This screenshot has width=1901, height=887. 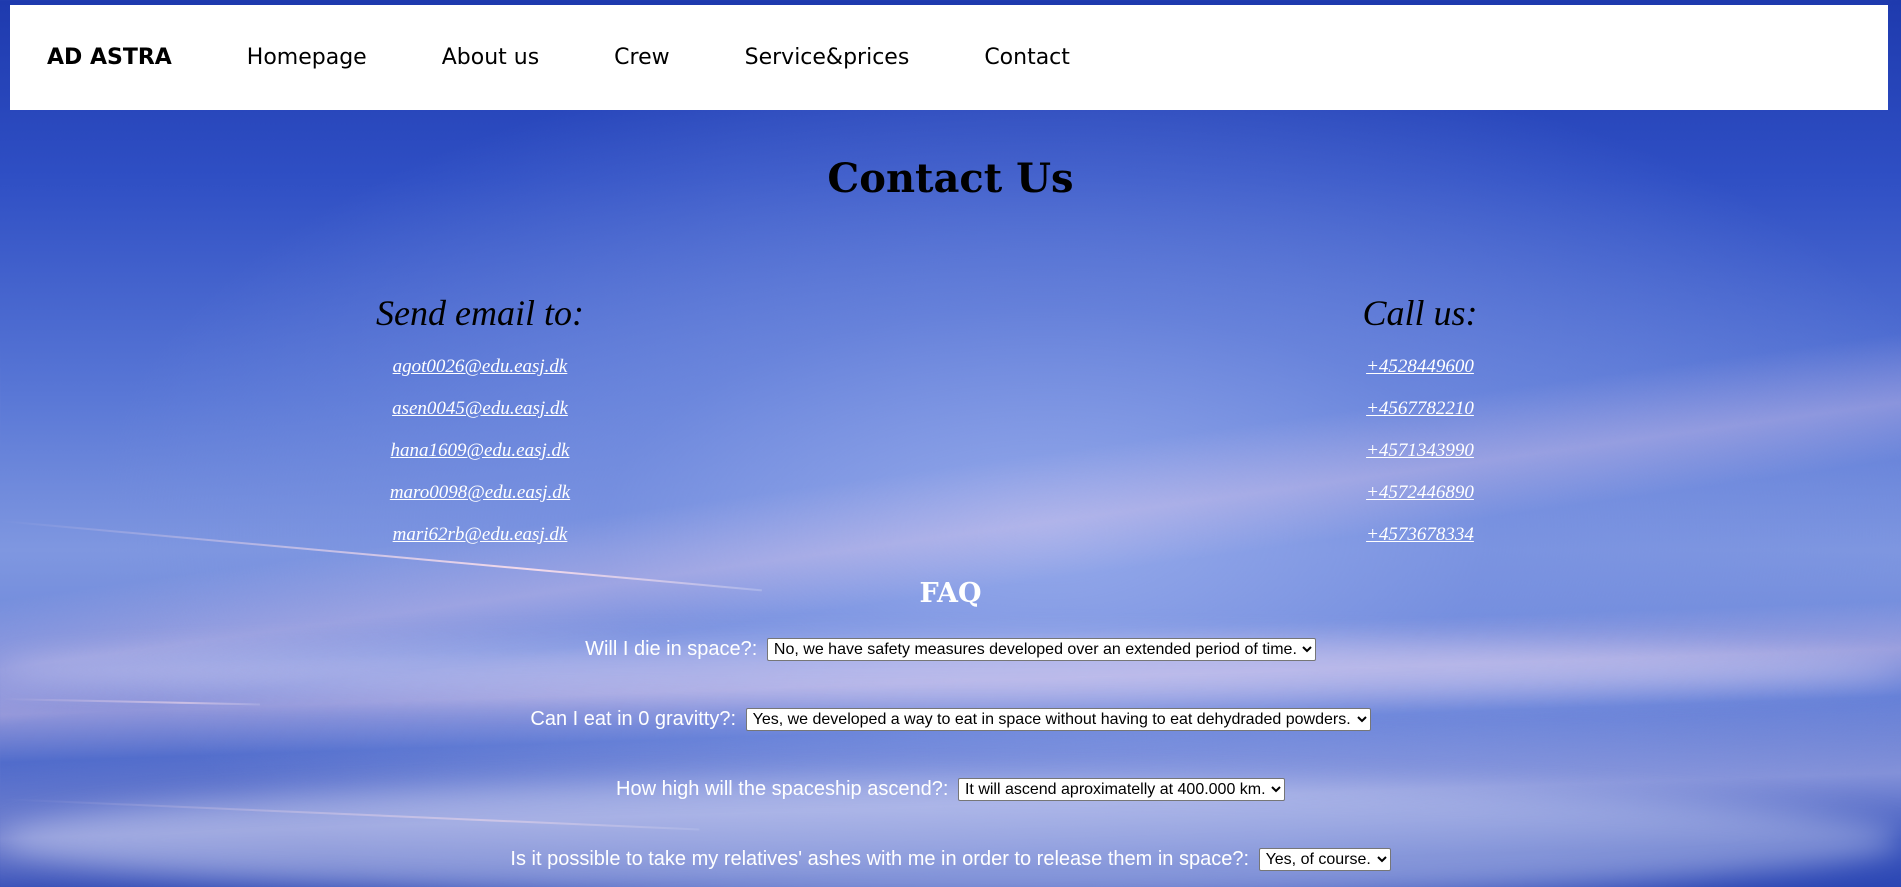 What do you see at coordinates (1420, 493) in the screenshot?
I see `phone-link: +4572446890` at bounding box center [1420, 493].